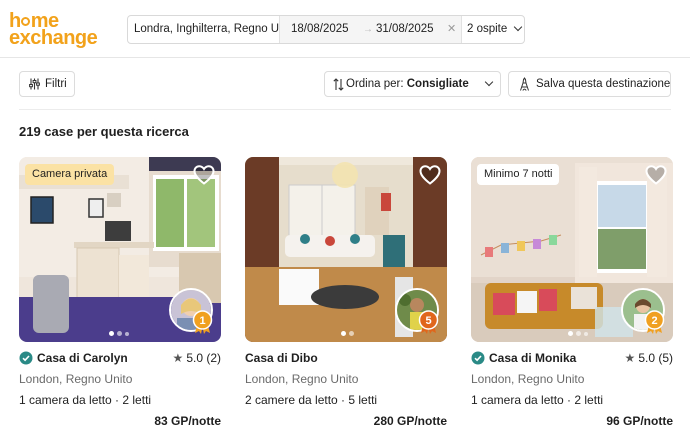 The width and height of the screenshot is (690, 442). Describe the element at coordinates (437, 84) in the screenshot. I see `sort-value: Consigliate` at that location.